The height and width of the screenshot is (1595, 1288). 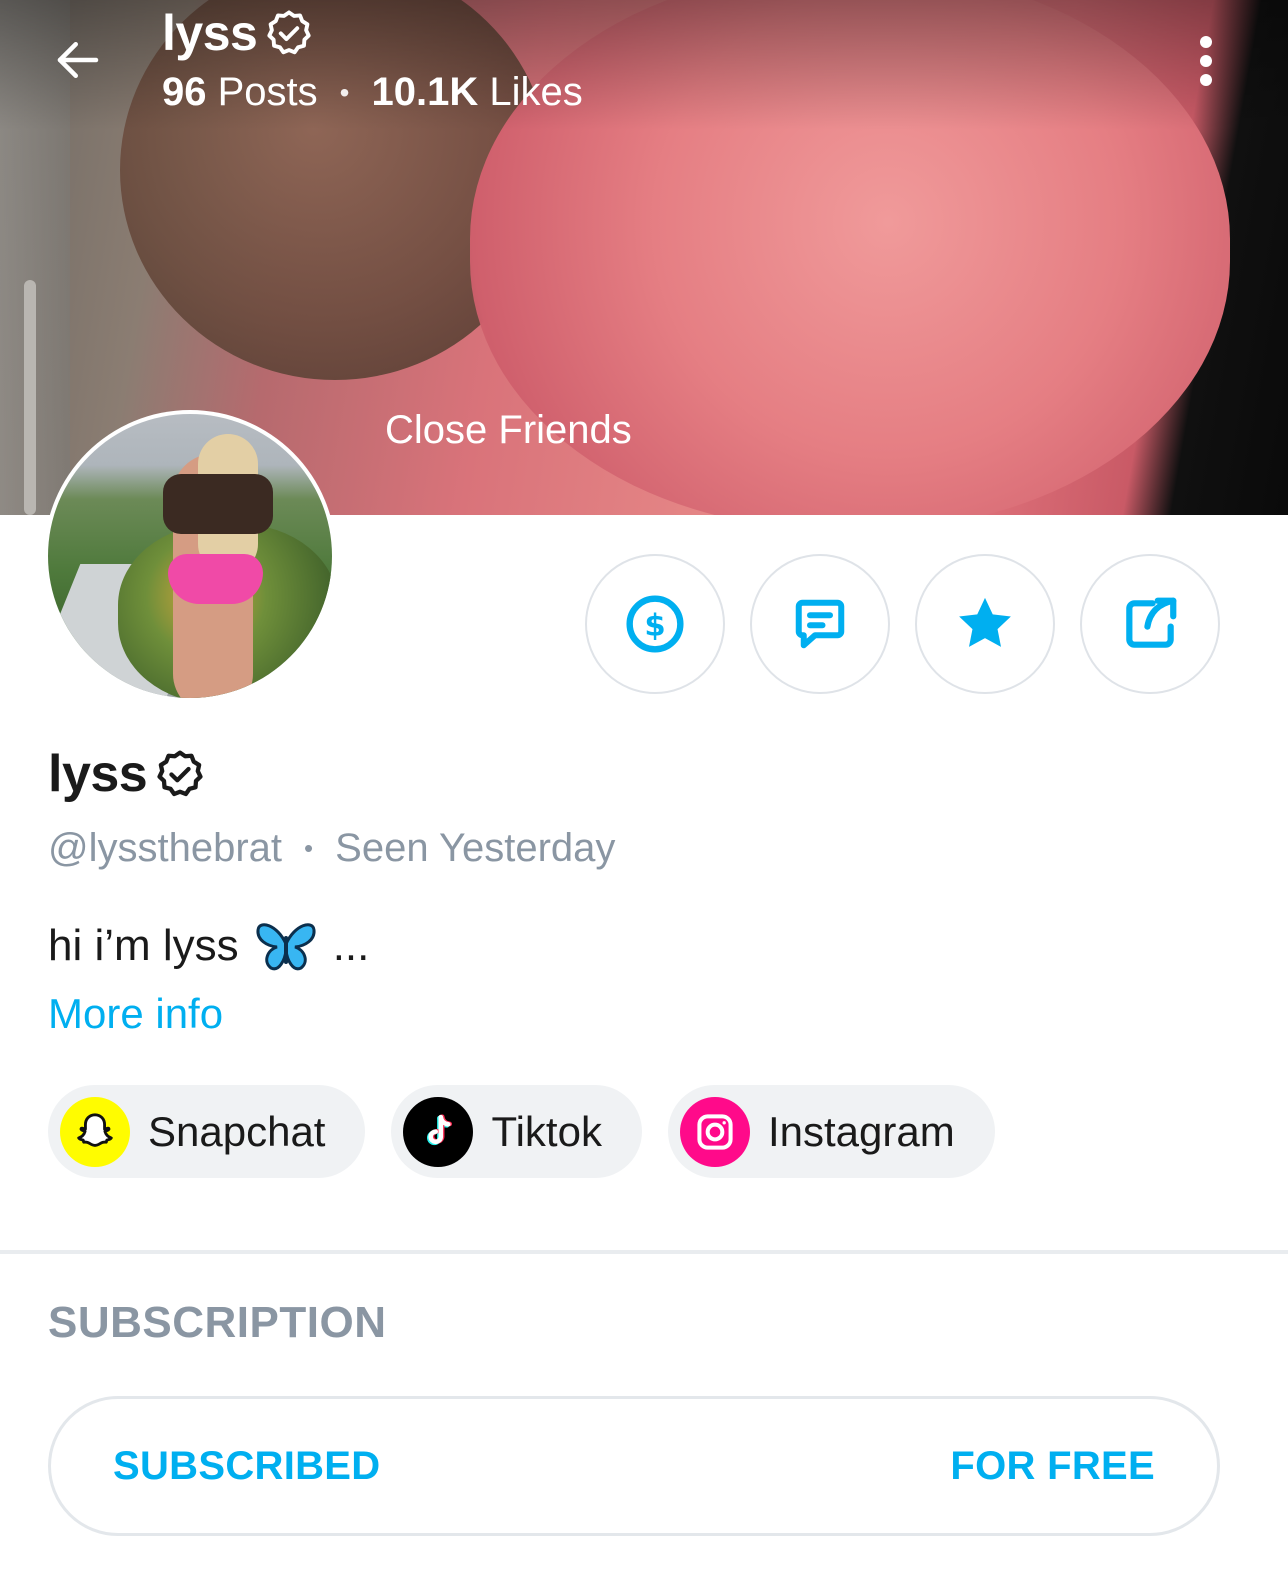 I want to click on back-button, so click(x=78, y=60).